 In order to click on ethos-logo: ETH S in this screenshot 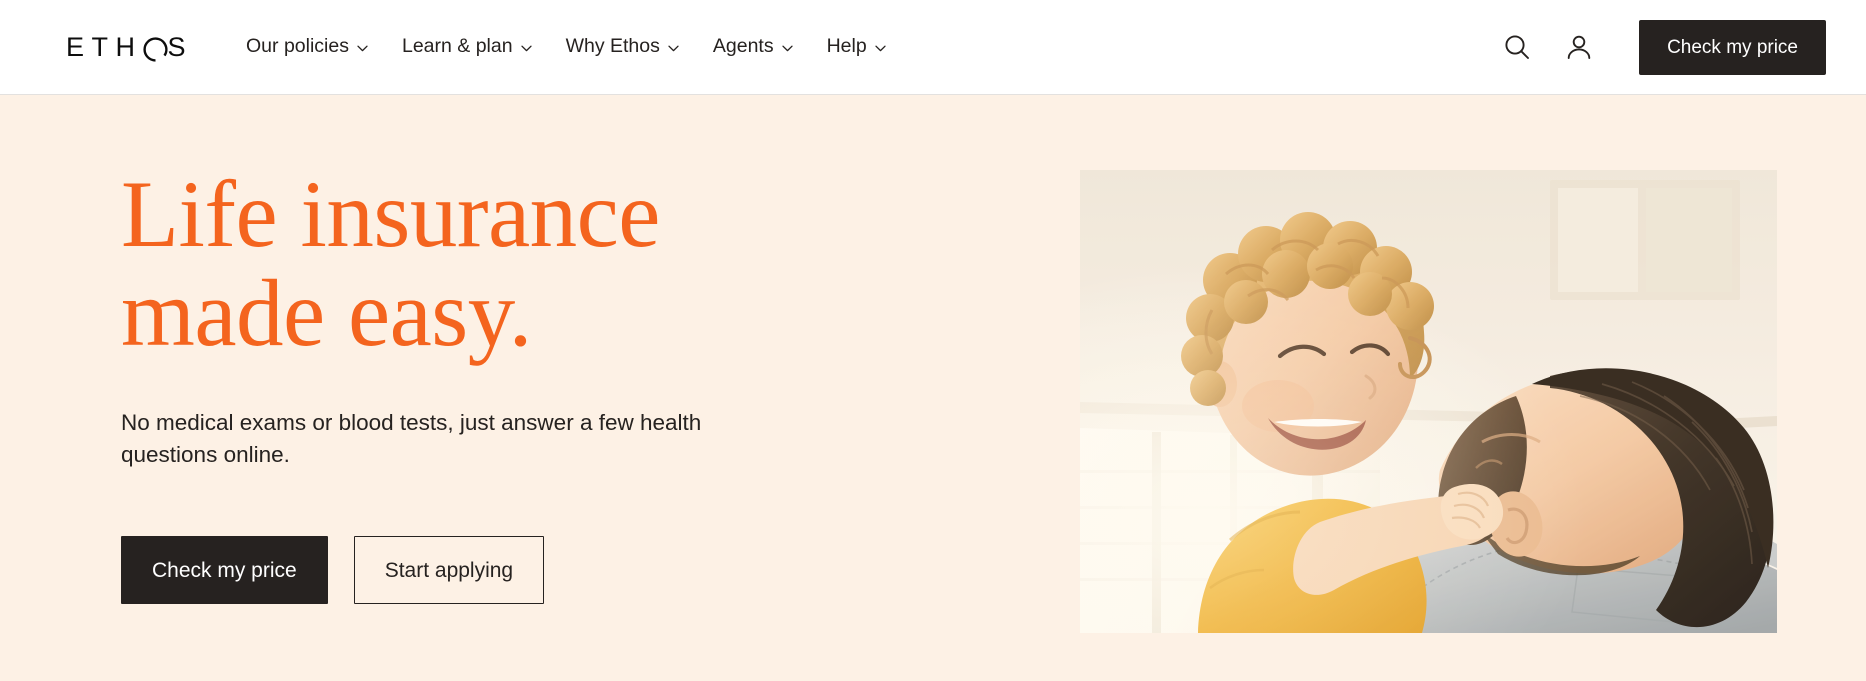, I will do `click(130, 46)`.